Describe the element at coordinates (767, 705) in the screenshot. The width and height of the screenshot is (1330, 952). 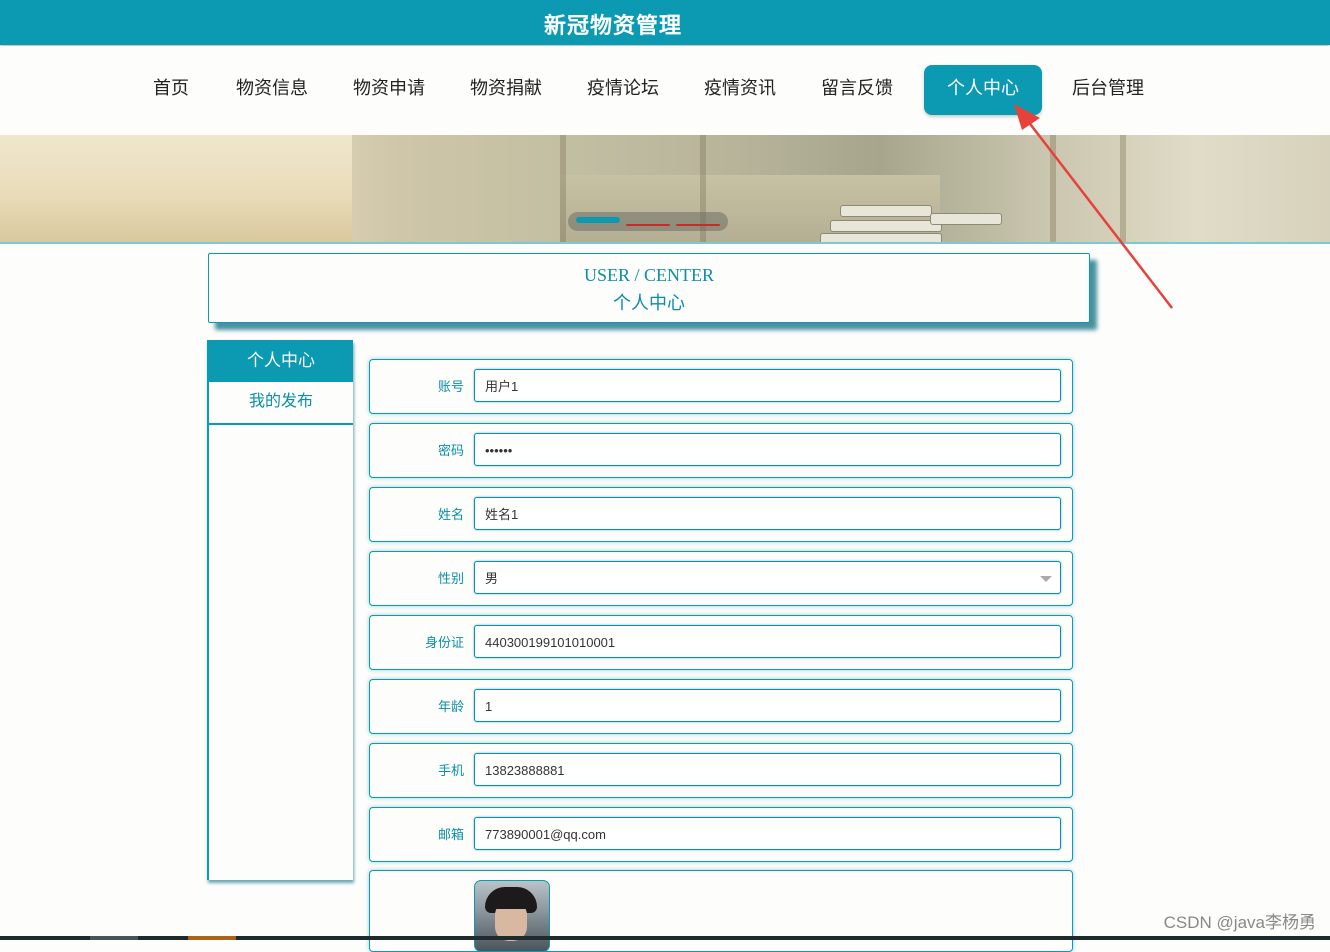
I see `age-input: 1` at that location.